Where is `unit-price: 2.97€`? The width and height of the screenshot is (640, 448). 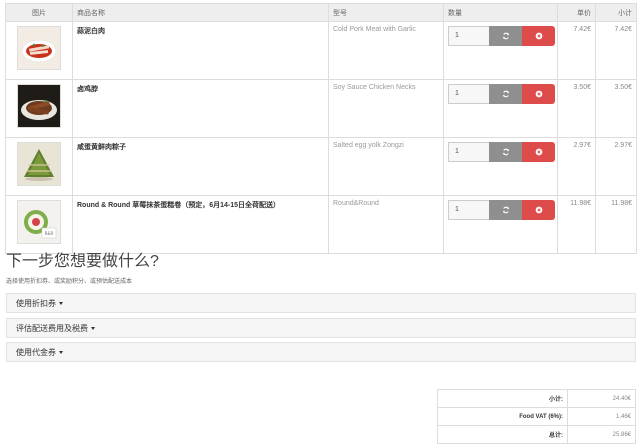 unit-price: 2.97€ is located at coordinates (576, 166).